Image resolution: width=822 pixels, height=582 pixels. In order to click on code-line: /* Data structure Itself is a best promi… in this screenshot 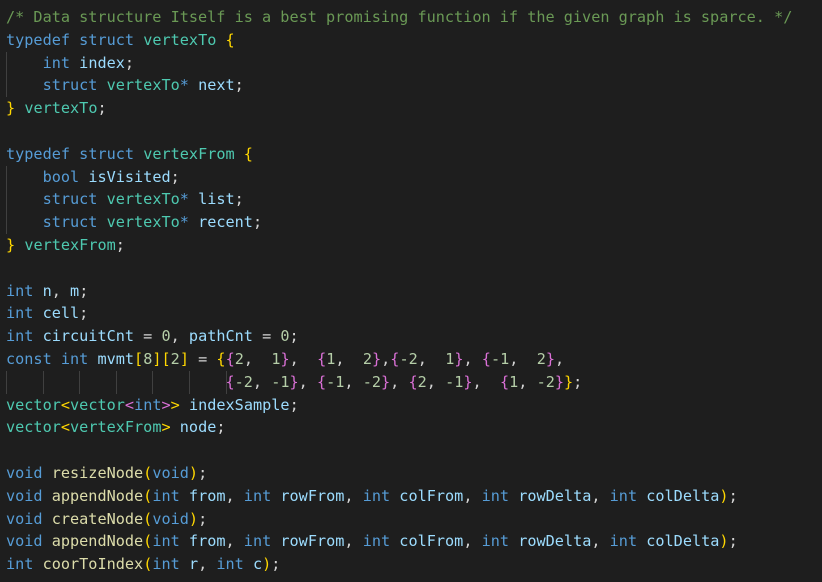, I will do `click(411, 17)`.